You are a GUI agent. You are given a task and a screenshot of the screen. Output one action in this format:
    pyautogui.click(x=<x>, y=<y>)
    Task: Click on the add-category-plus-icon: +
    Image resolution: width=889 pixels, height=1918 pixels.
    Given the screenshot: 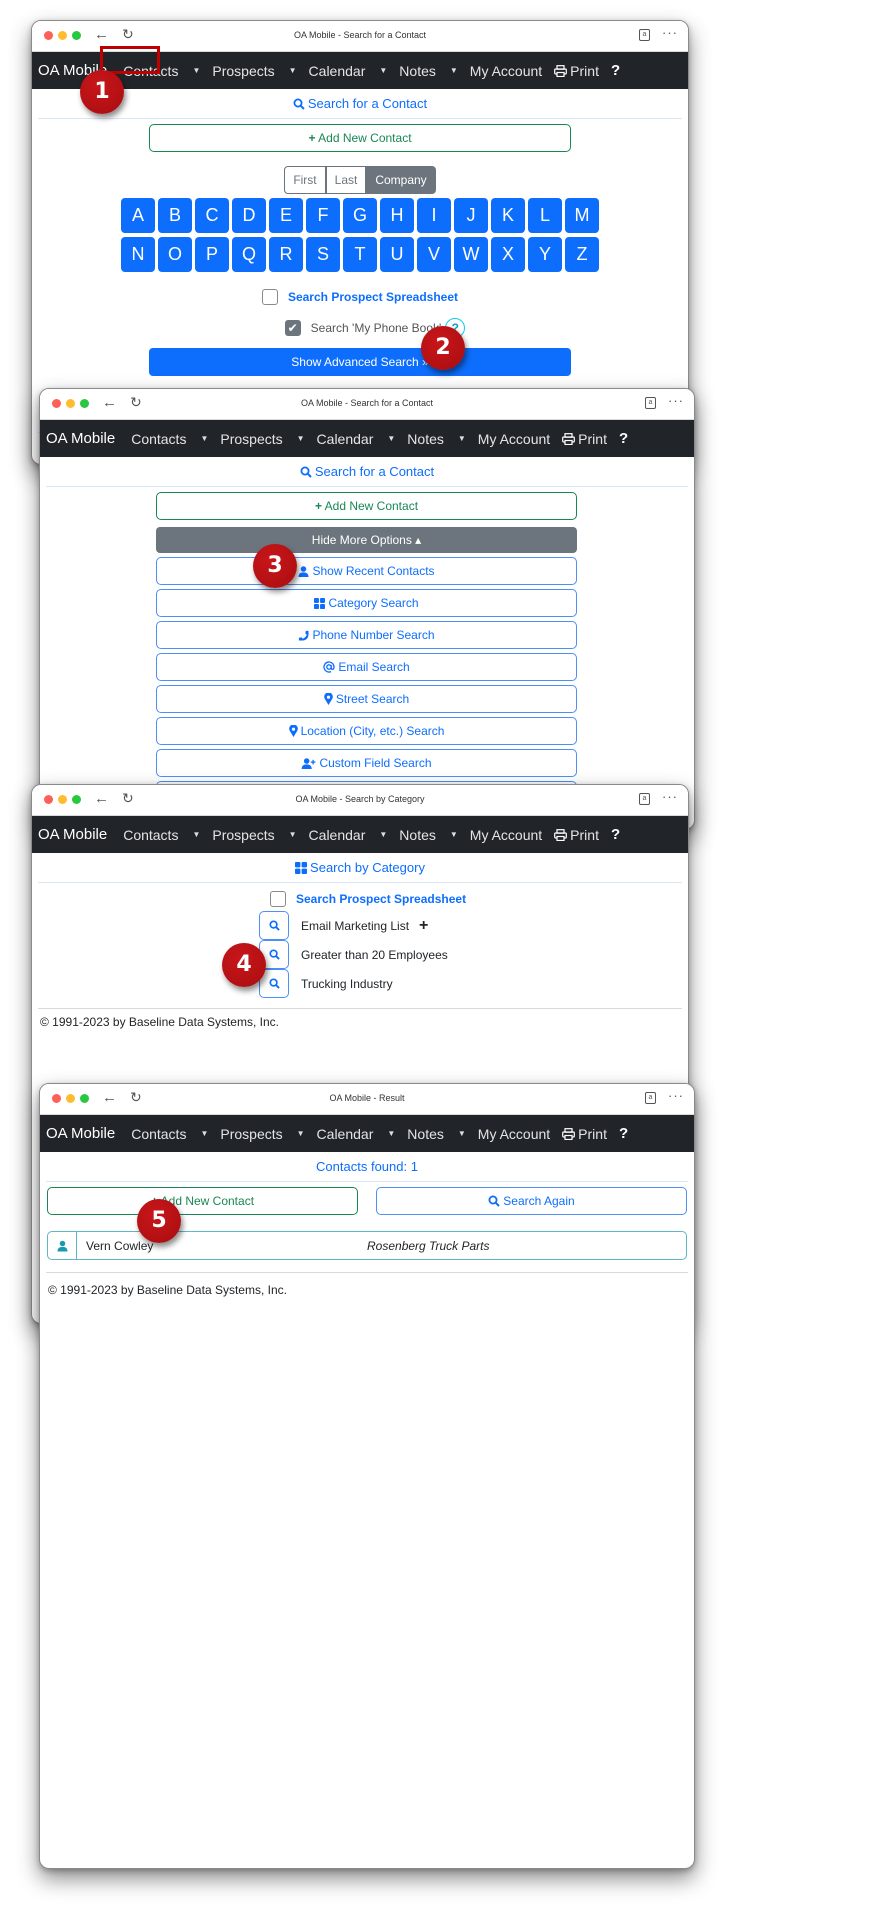 What is the action you would take?
    pyautogui.click(x=423, y=926)
    